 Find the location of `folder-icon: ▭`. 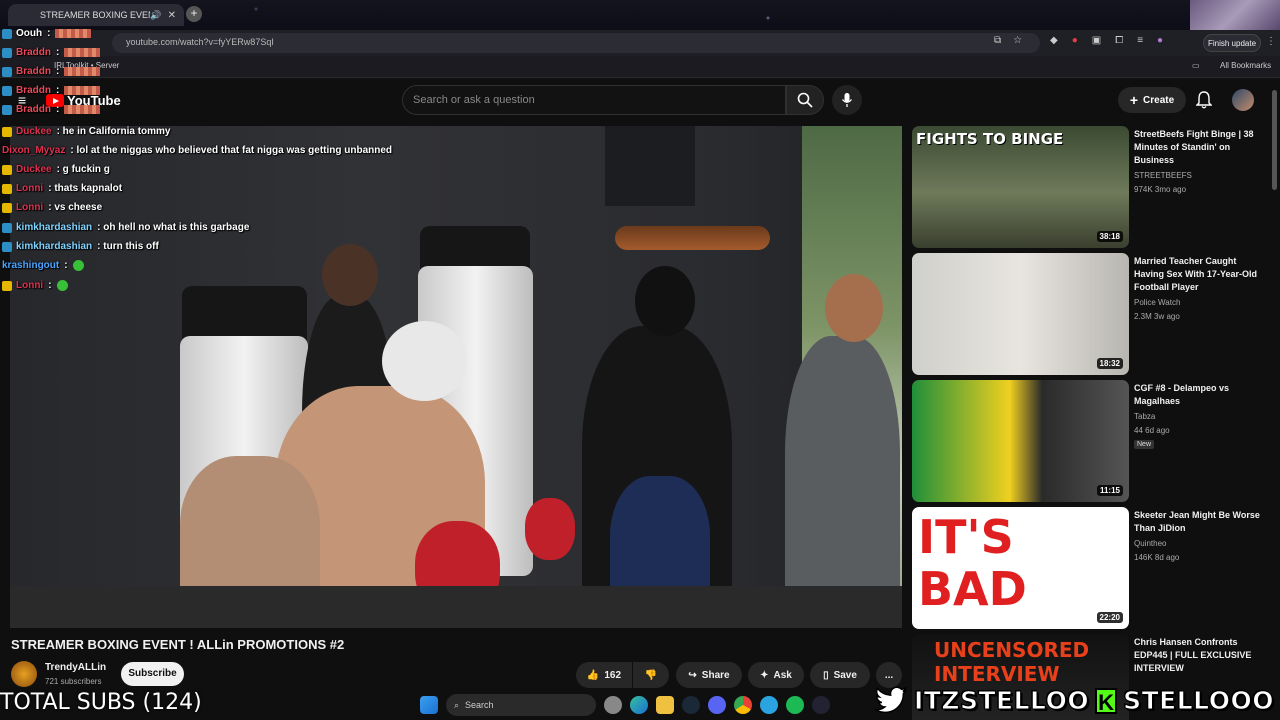

folder-icon: ▭ is located at coordinates (1196, 65).